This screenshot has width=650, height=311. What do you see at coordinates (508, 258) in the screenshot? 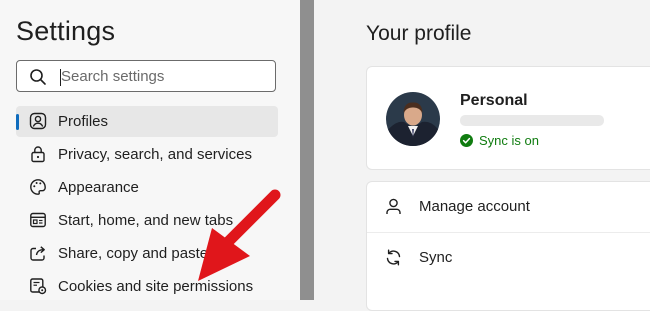
I see `sync-row: Sync` at bounding box center [508, 258].